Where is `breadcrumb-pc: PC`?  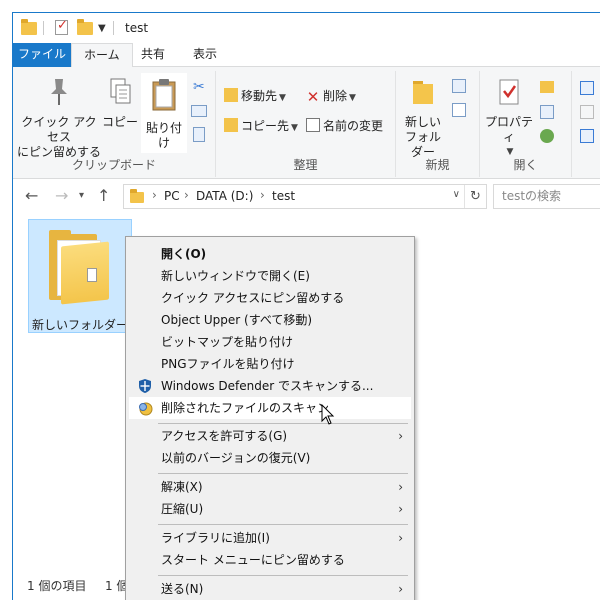
breadcrumb-pc: PC is located at coordinates (172, 196).